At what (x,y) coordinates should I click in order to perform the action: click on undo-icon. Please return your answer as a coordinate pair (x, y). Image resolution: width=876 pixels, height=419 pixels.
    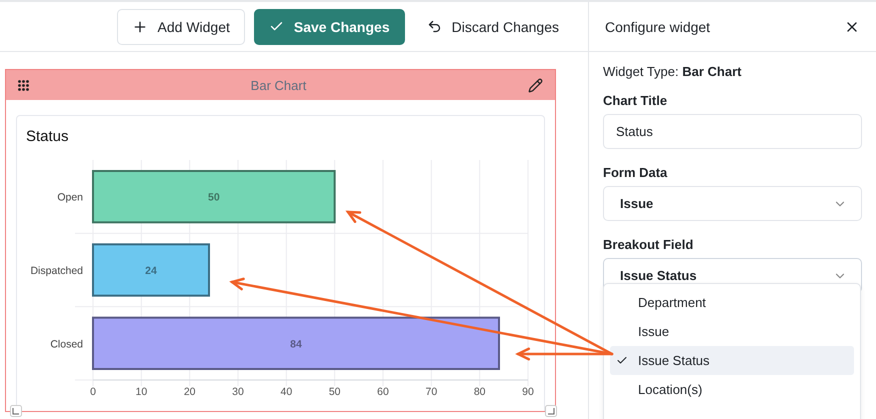
    Looking at the image, I should click on (434, 26).